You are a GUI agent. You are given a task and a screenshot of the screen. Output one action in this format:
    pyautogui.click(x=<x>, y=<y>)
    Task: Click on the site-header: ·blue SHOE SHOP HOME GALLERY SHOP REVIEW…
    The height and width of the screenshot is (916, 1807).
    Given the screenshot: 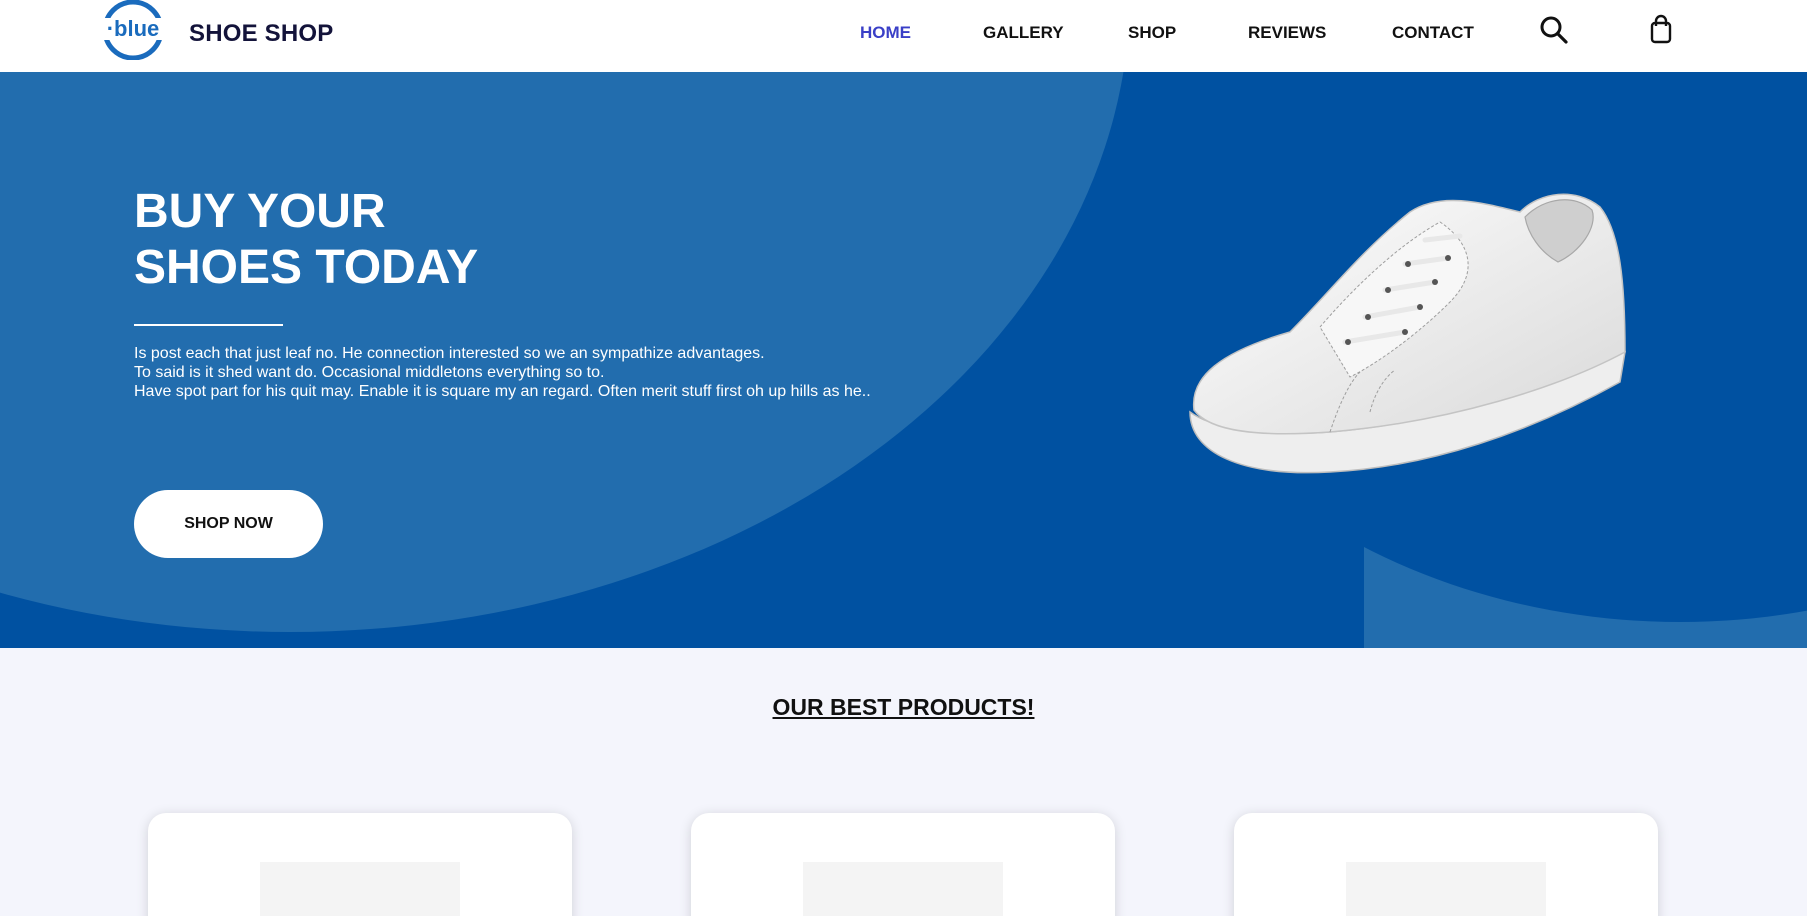 What is the action you would take?
    pyautogui.click(x=903, y=36)
    